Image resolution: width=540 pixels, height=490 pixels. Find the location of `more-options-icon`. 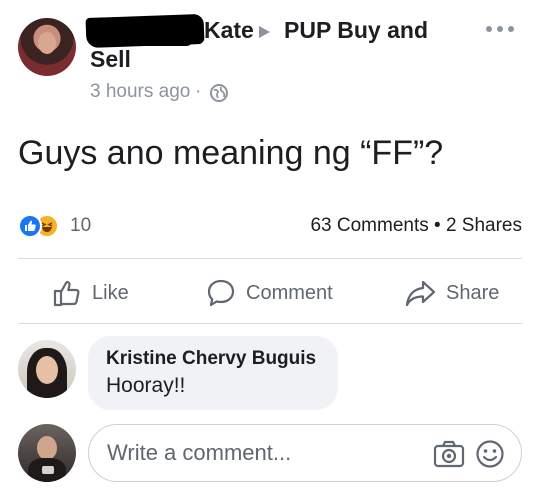

more-options-icon is located at coordinates (500, 29).